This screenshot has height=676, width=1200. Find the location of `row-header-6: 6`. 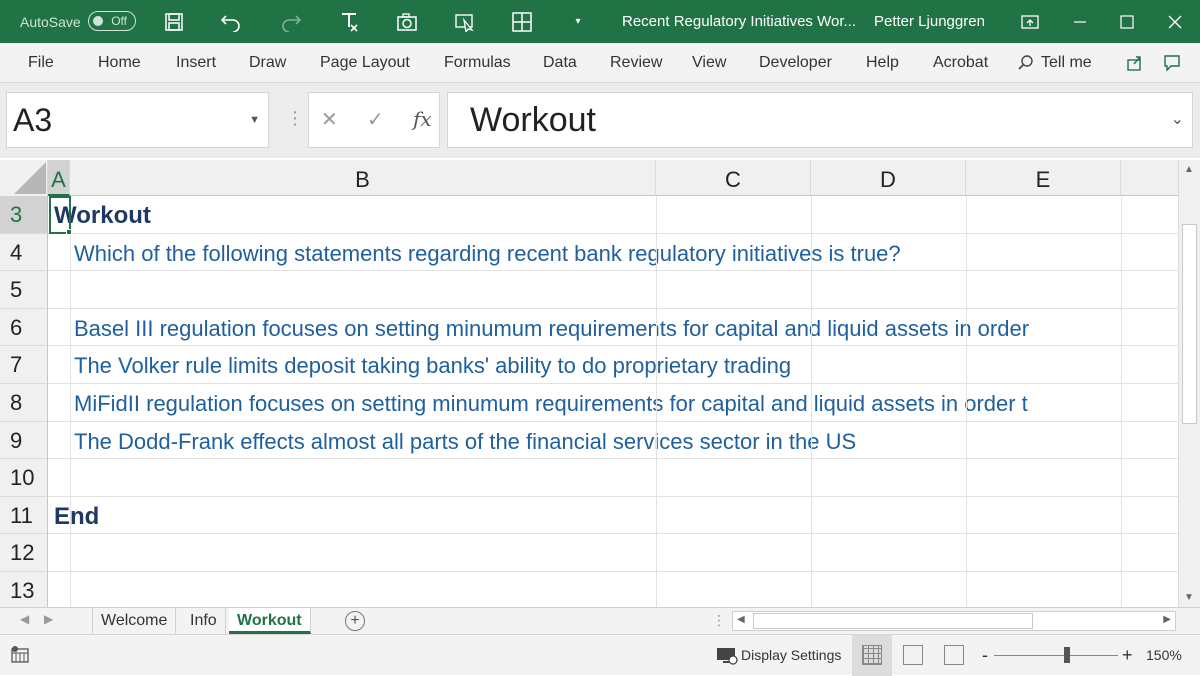

row-header-6: 6 is located at coordinates (24, 327).